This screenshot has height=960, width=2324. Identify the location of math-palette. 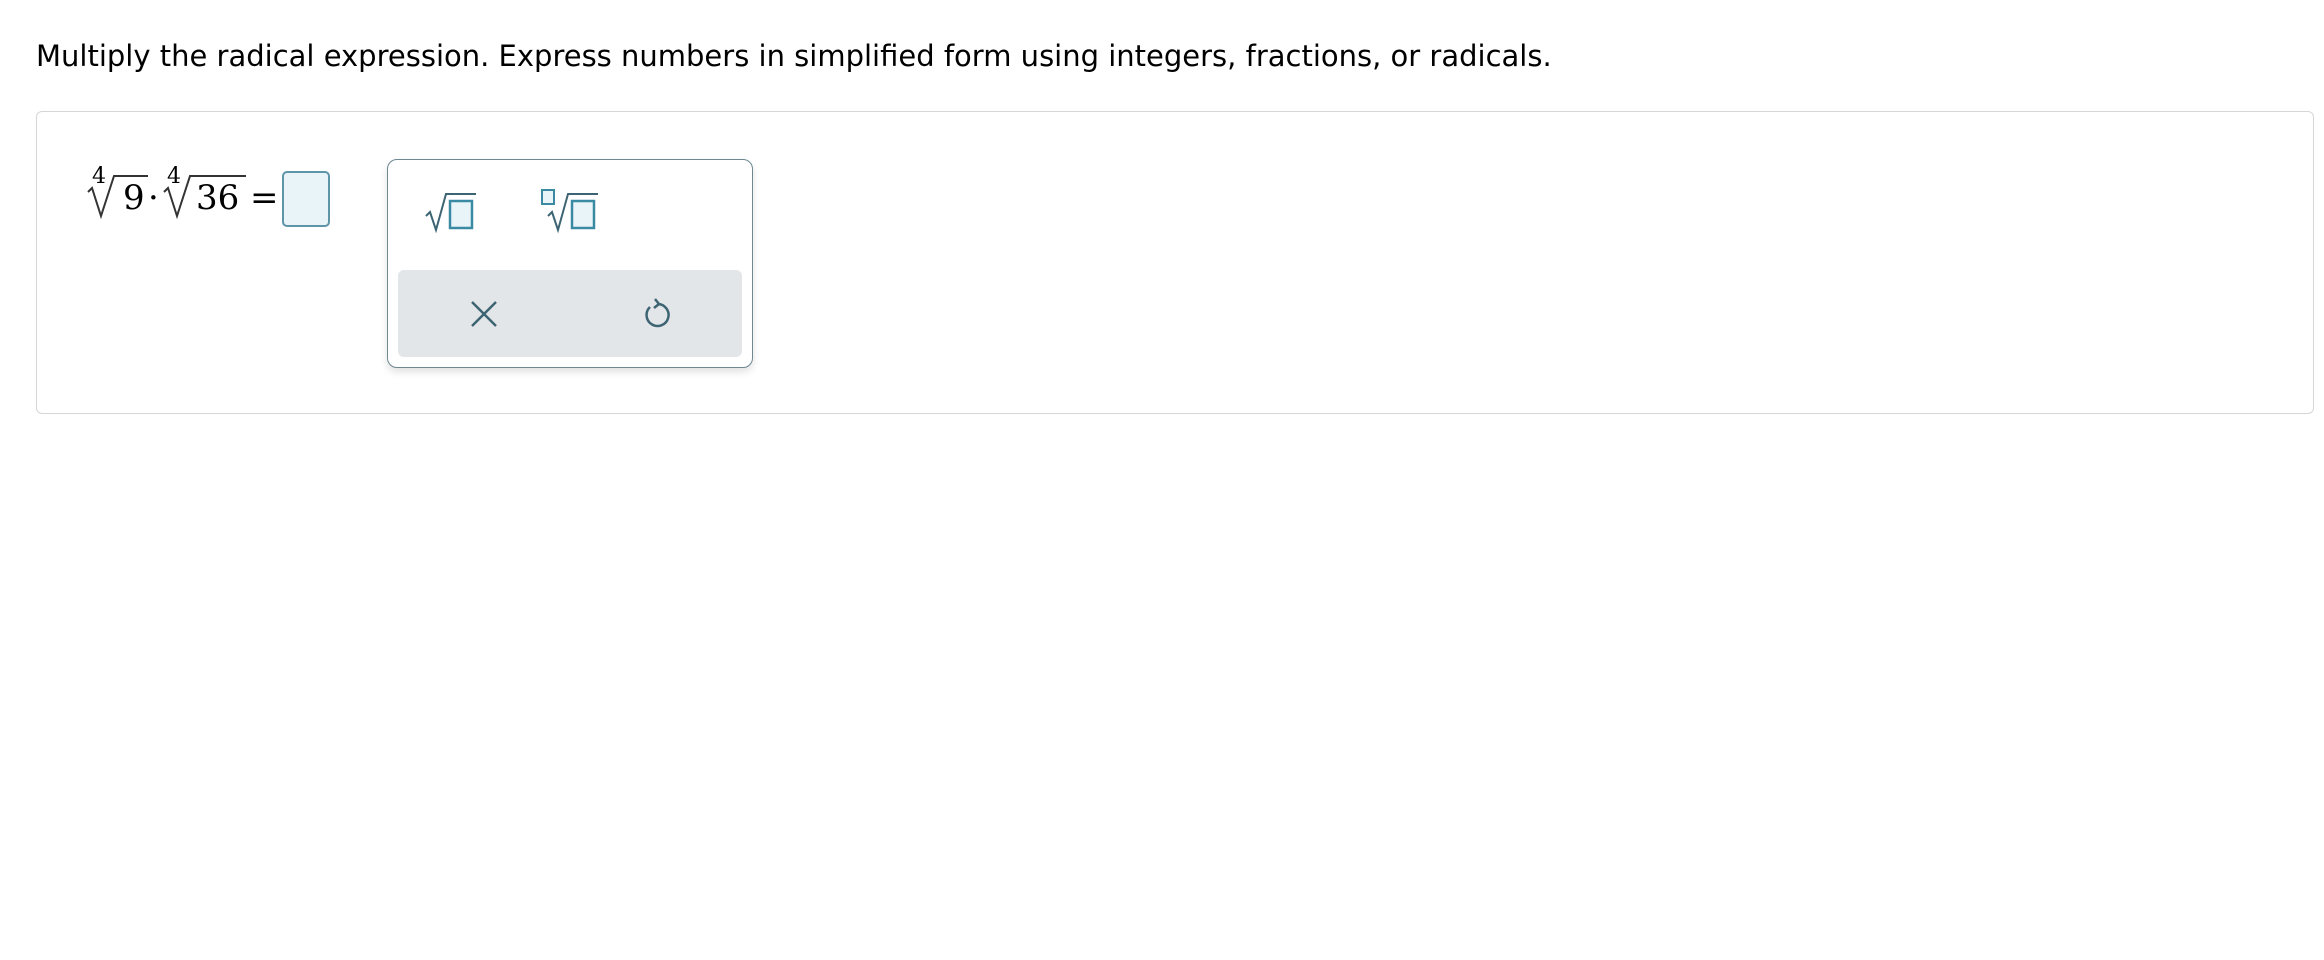
(570, 263).